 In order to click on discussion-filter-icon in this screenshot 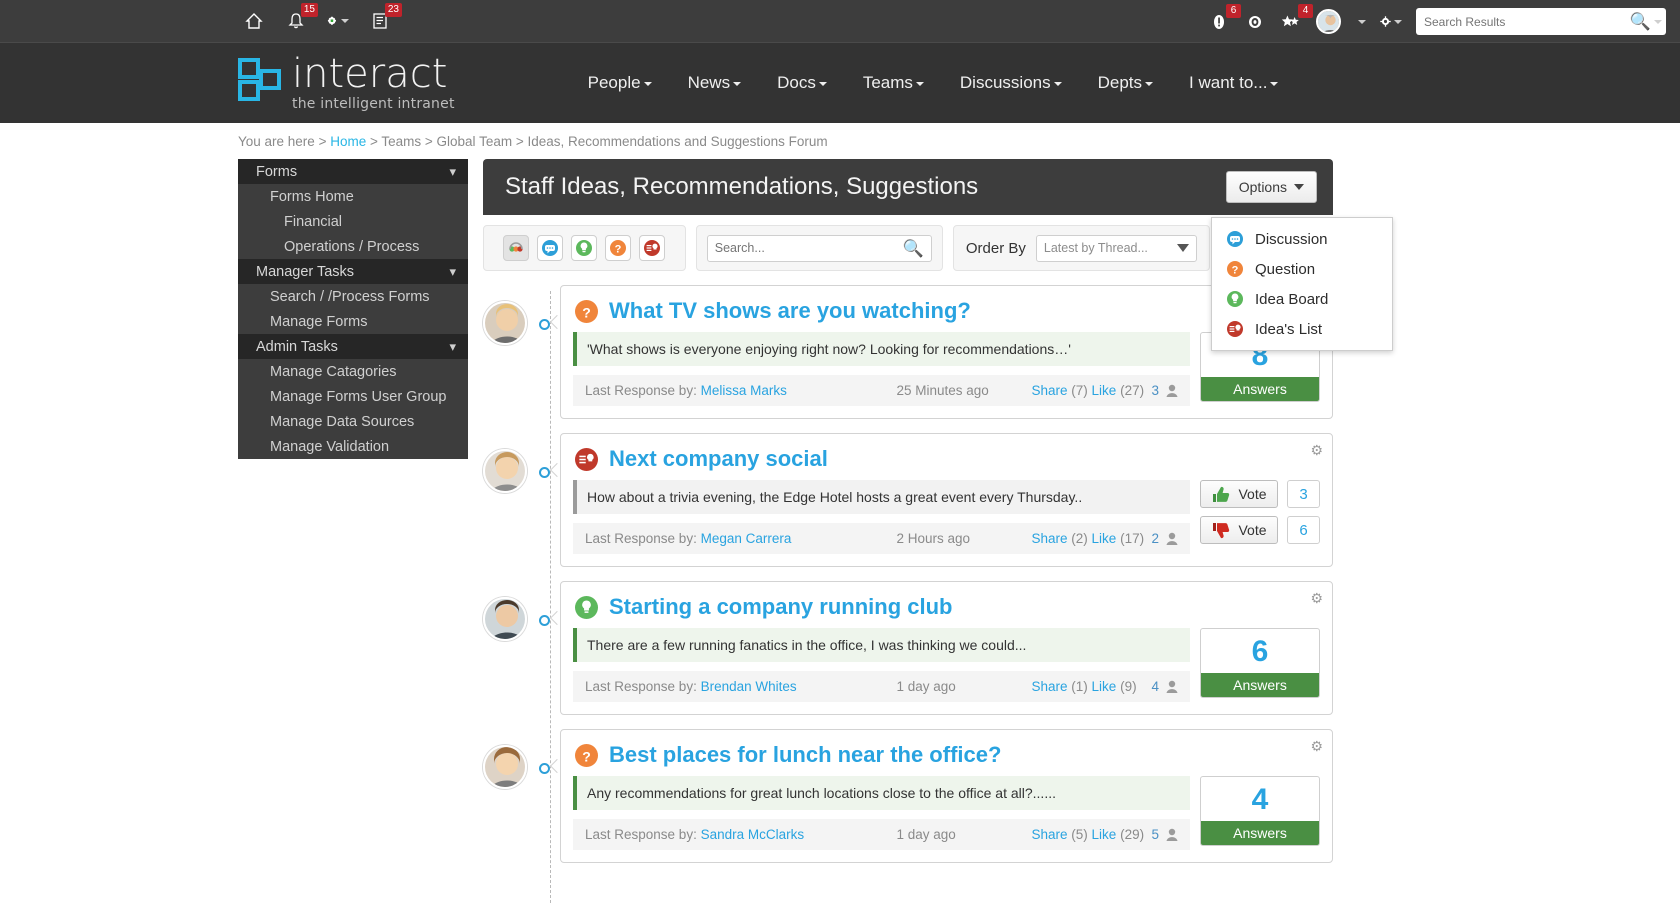, I will do `click(550, 248)`.